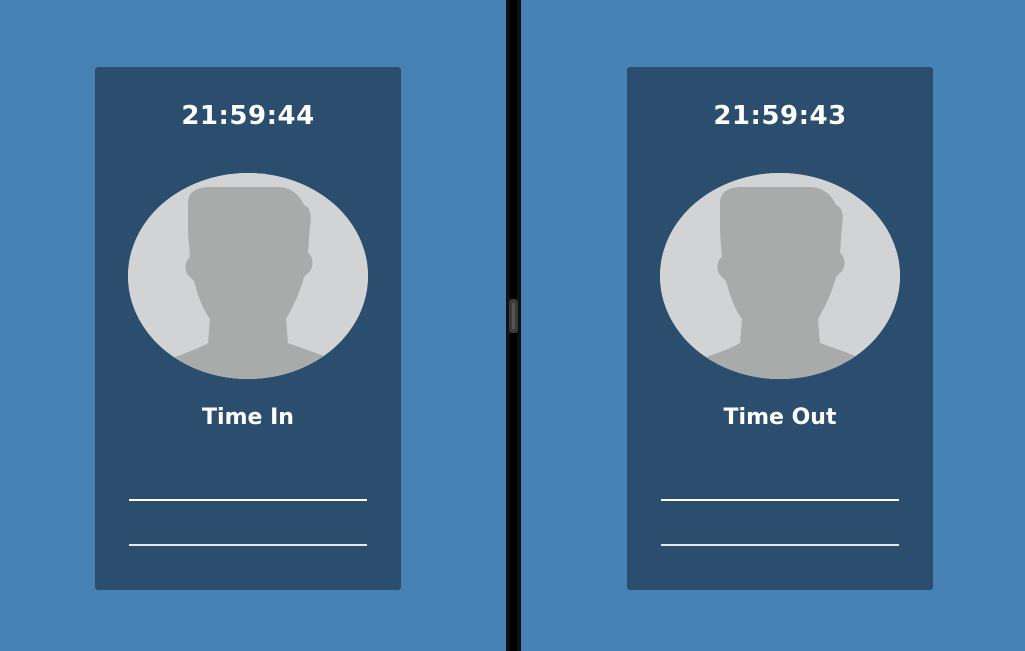 This screenshot has width=1025, height=651. I want to click on clock-display: 21:59:44, so click(248, 116).